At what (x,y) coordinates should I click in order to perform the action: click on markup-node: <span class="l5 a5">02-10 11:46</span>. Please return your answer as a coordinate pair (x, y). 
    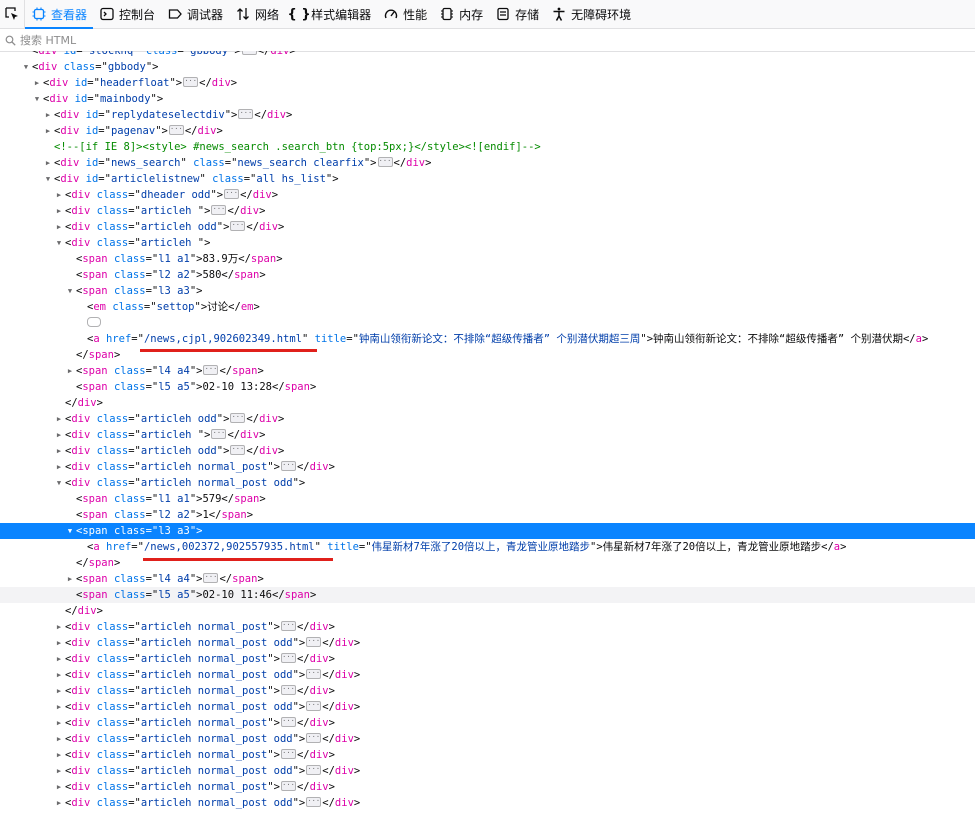
    Looking at the image, I should click on (487, 595).